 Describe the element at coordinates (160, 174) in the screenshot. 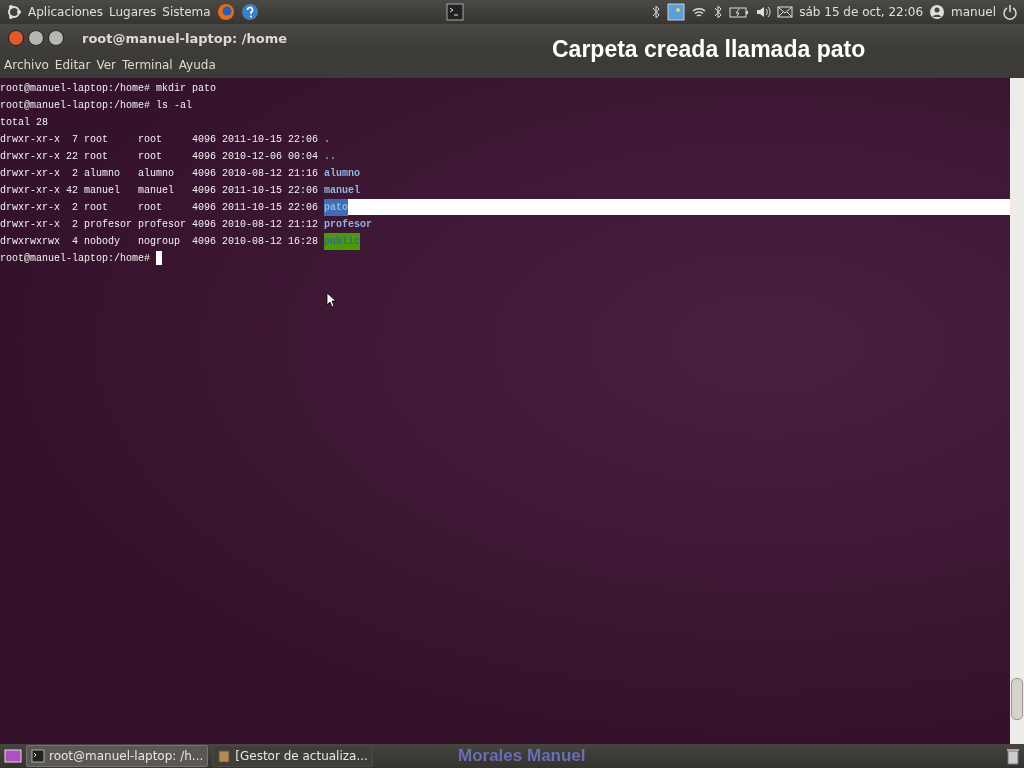

I see `listing-line: drwxr-xr-x 2 alumno alumno 4096 2010-08-12 21:16` at that location.